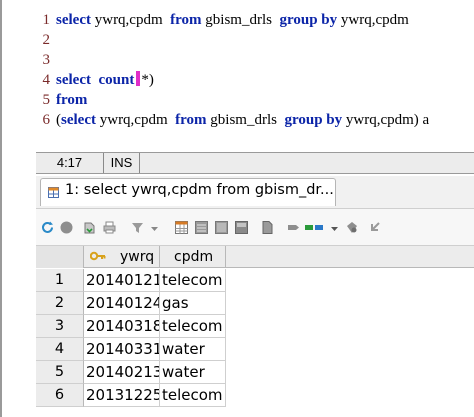  Describe the element at coordinates (46, 100) in the screenshot. I see `line-number: 5` at that location.